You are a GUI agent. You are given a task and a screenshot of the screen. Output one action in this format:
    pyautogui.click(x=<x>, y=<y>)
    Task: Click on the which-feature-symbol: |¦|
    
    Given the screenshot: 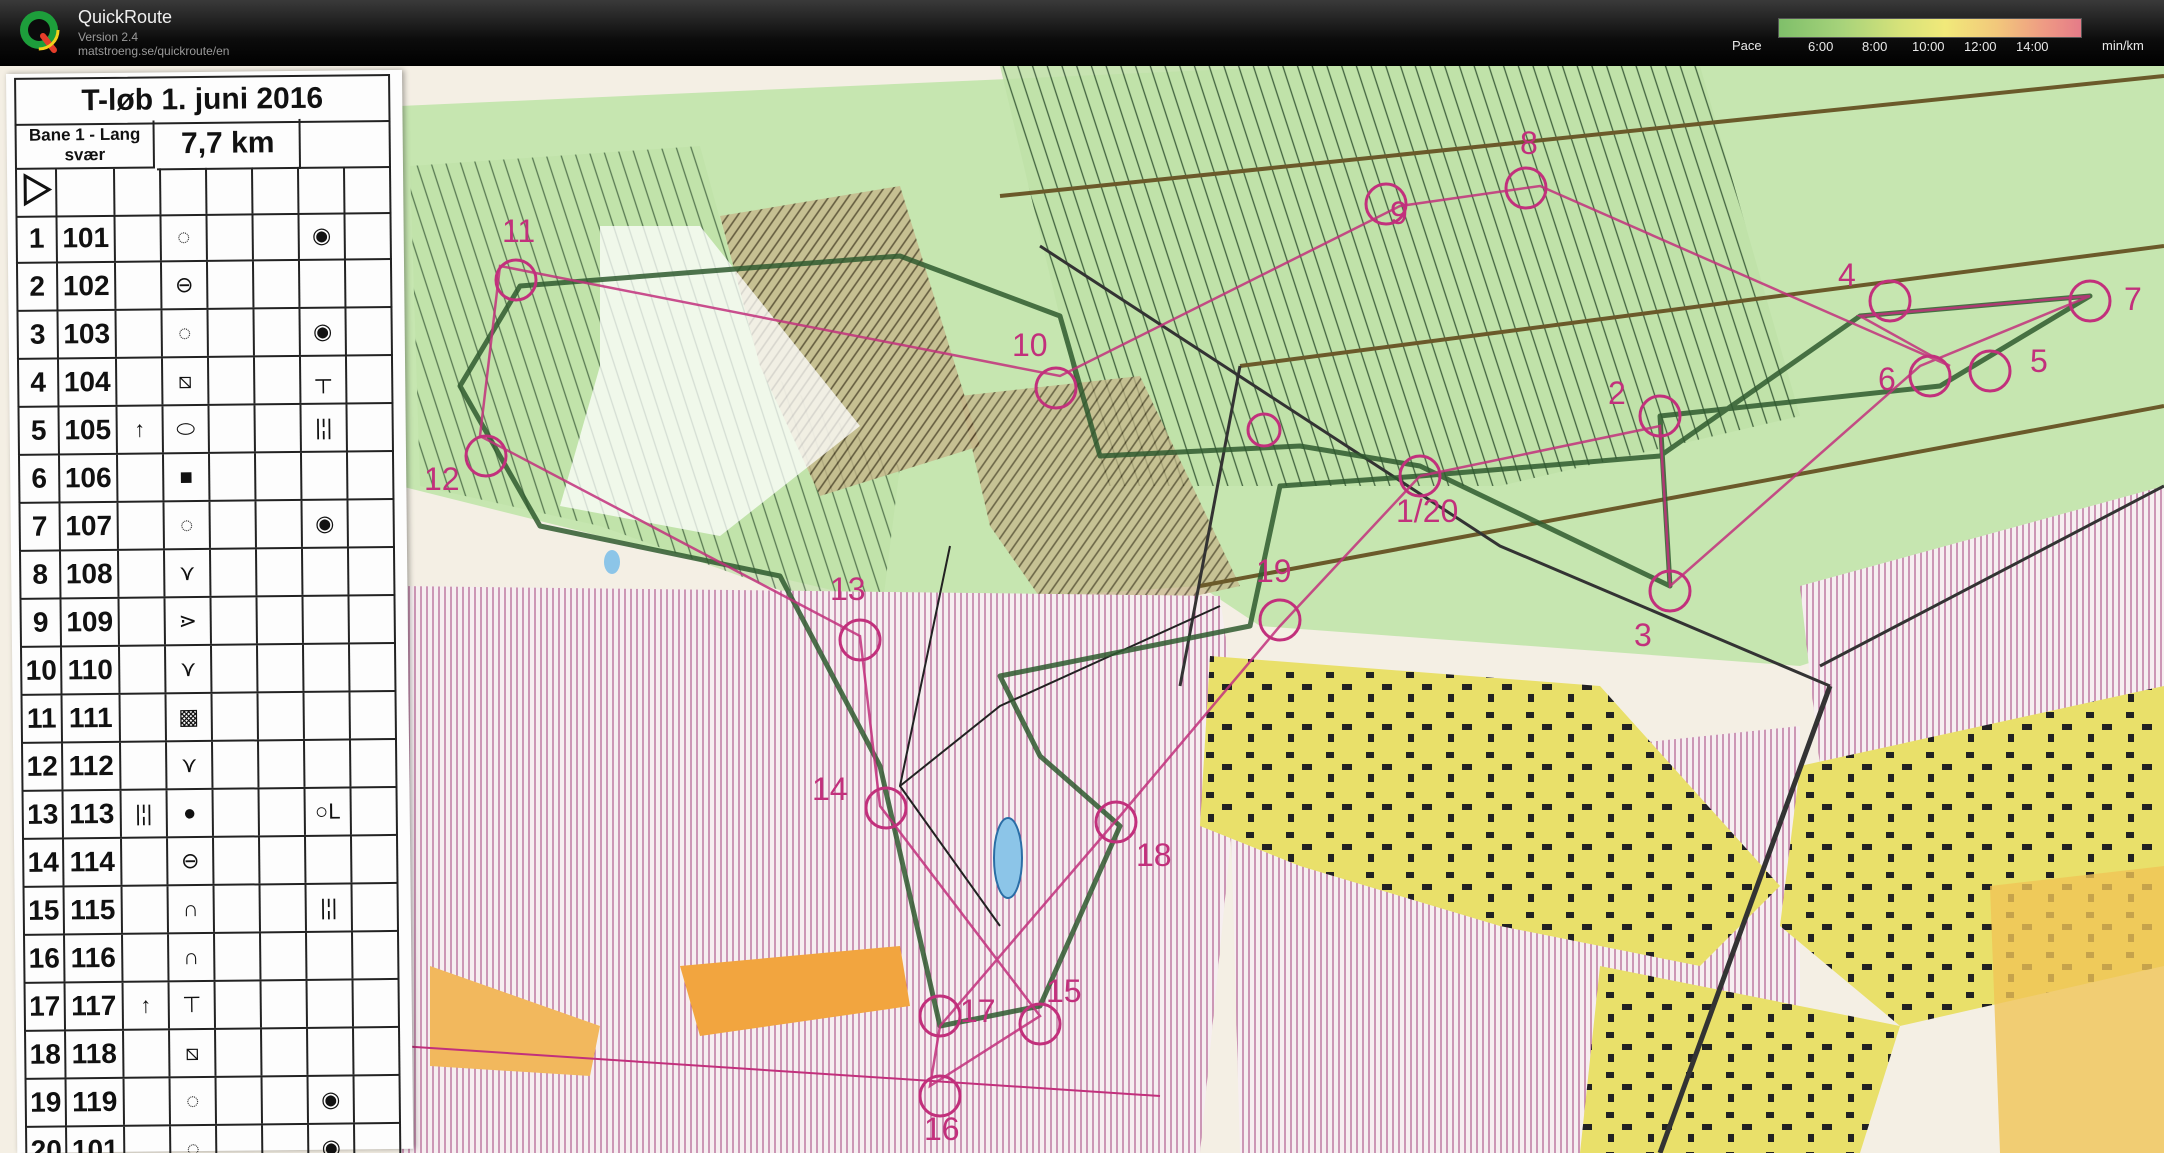 What is the action you would take?
    pyautogui.click(x=144, y=813)
    